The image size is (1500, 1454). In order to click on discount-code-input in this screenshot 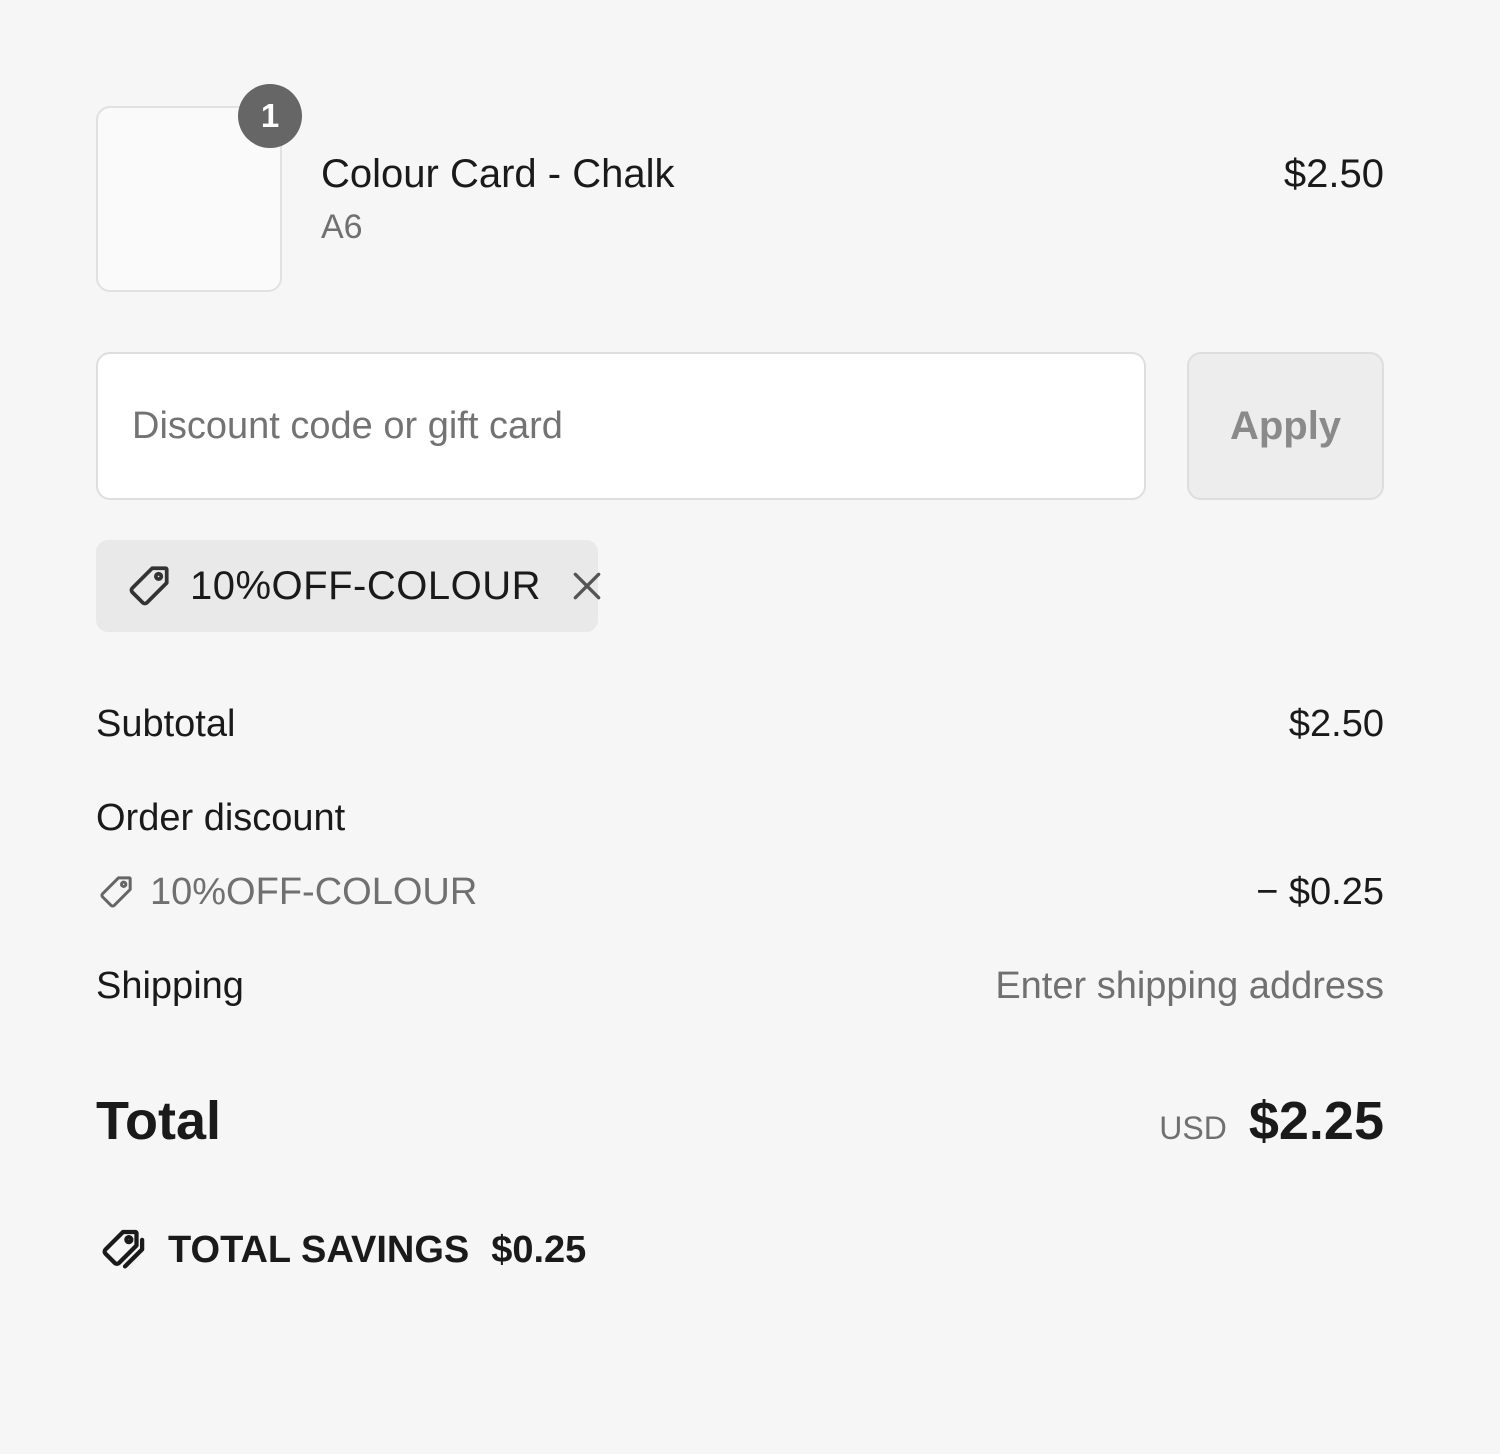, I will do `click(621, 426)`.